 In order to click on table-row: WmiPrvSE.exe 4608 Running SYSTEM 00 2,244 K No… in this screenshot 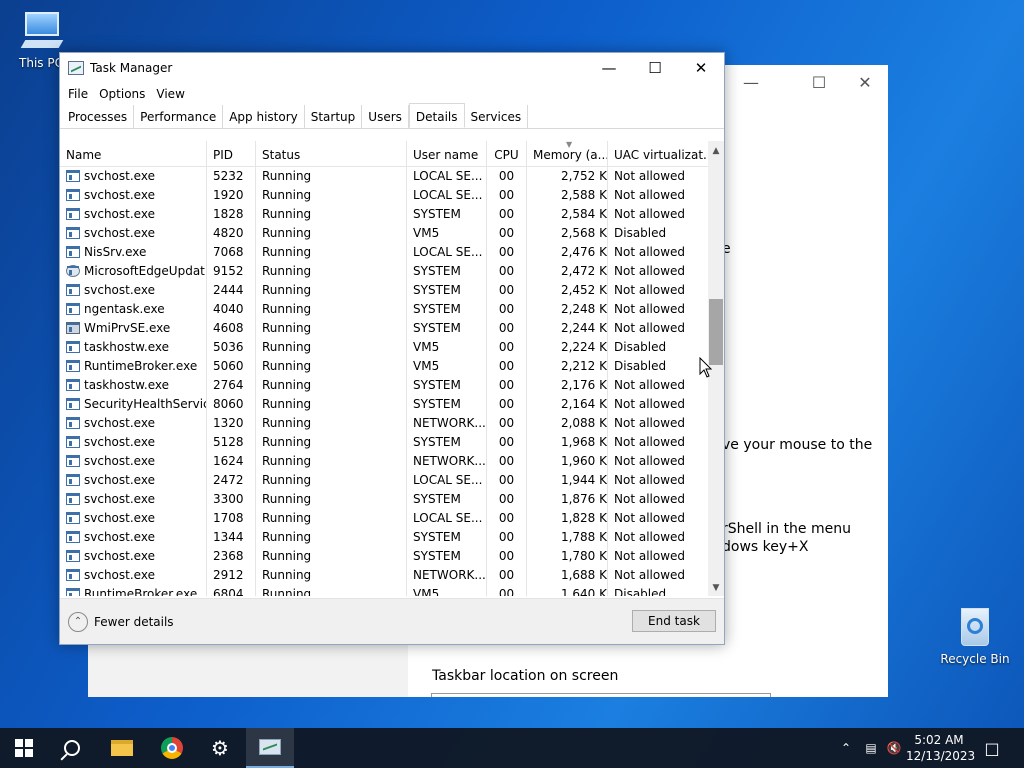, I will do `click(384, 328)`.